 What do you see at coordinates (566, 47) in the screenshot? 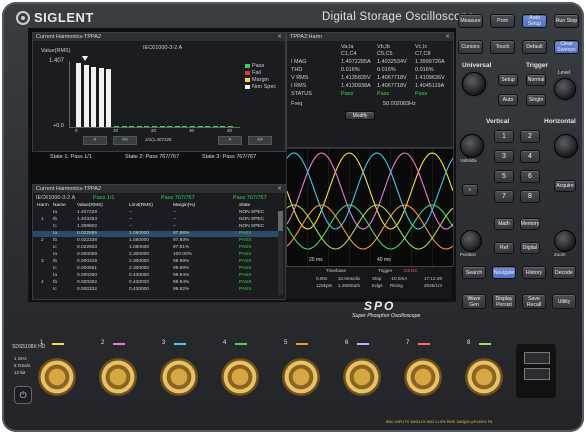
I see `clear-sweeps-button: Clear Sweeps` at bounding box center [566, 47].